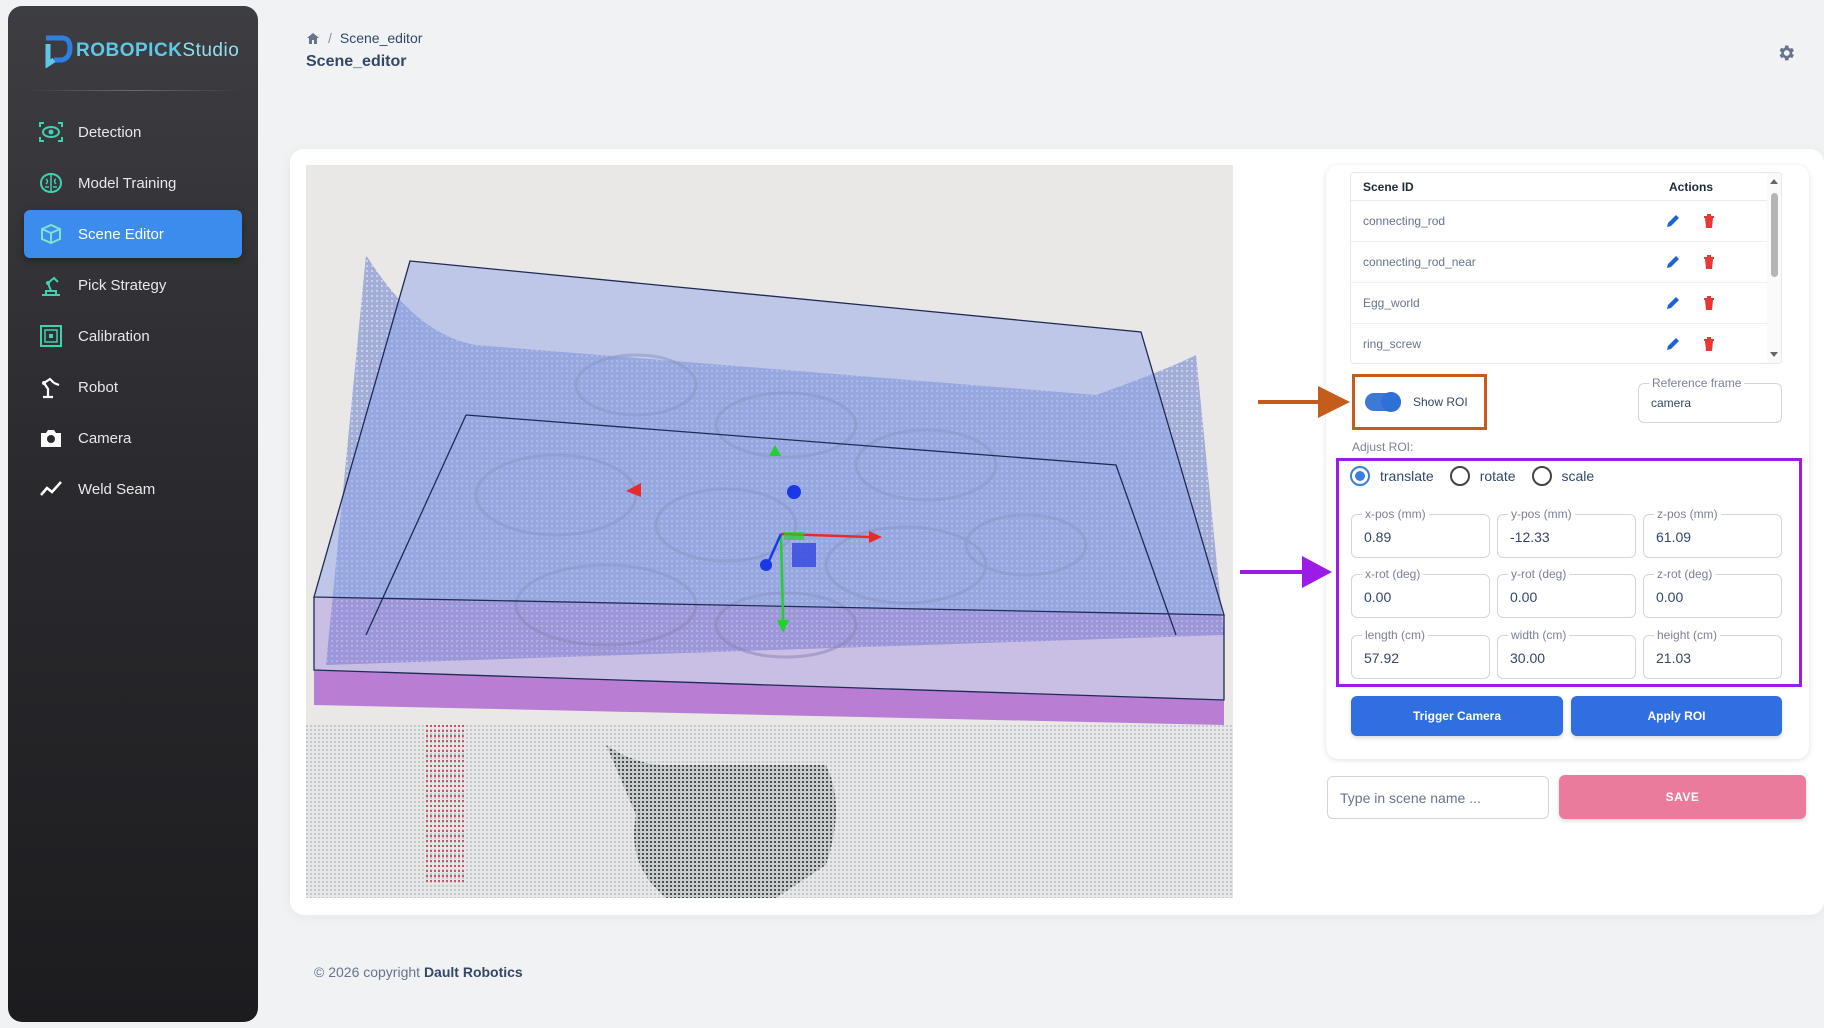  Describe the element at coordinates (1774, 354) in the screenshot. I see `scroll-down-arrow` at that location.